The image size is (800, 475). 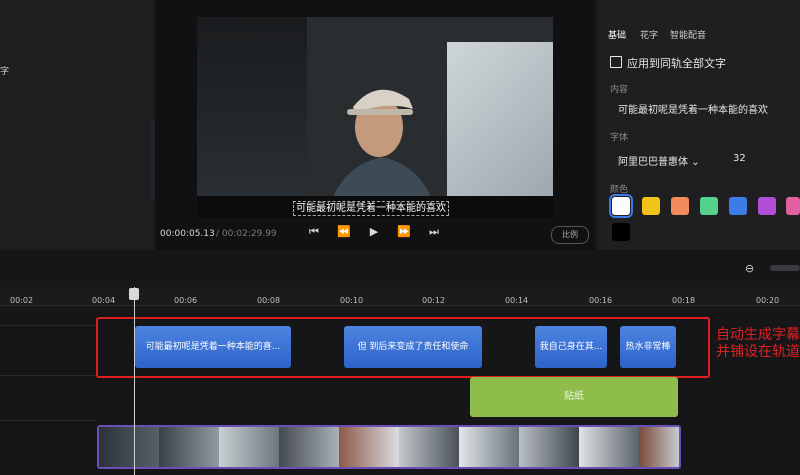 I want to click on ruler-tick: 00:14, so click(x=517, y=300).